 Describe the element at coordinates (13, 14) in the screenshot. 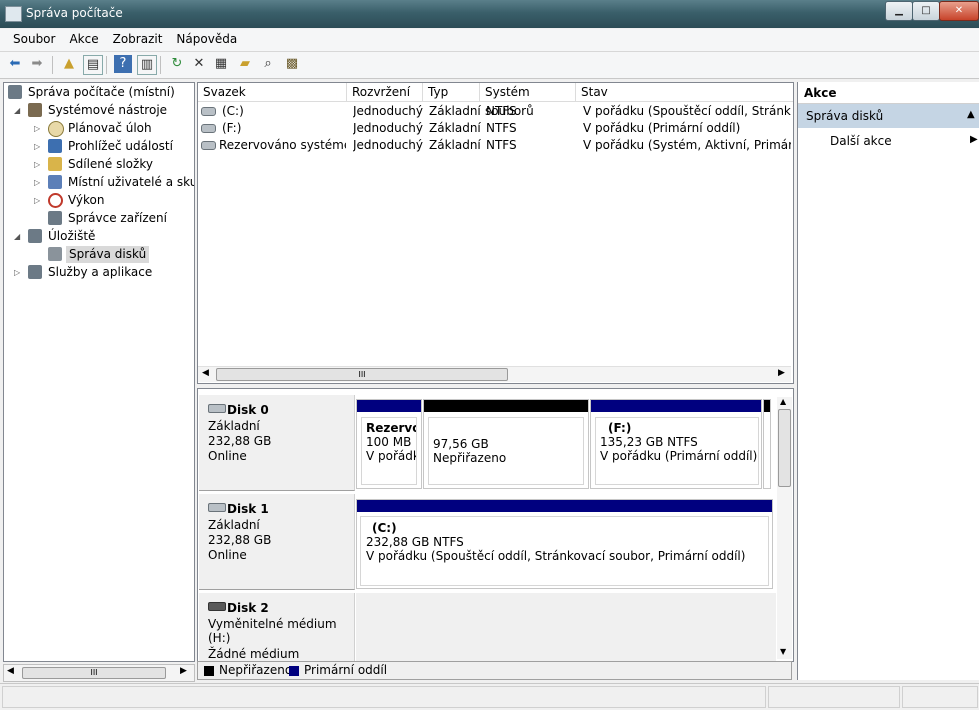

I see `app-icon` at that location.